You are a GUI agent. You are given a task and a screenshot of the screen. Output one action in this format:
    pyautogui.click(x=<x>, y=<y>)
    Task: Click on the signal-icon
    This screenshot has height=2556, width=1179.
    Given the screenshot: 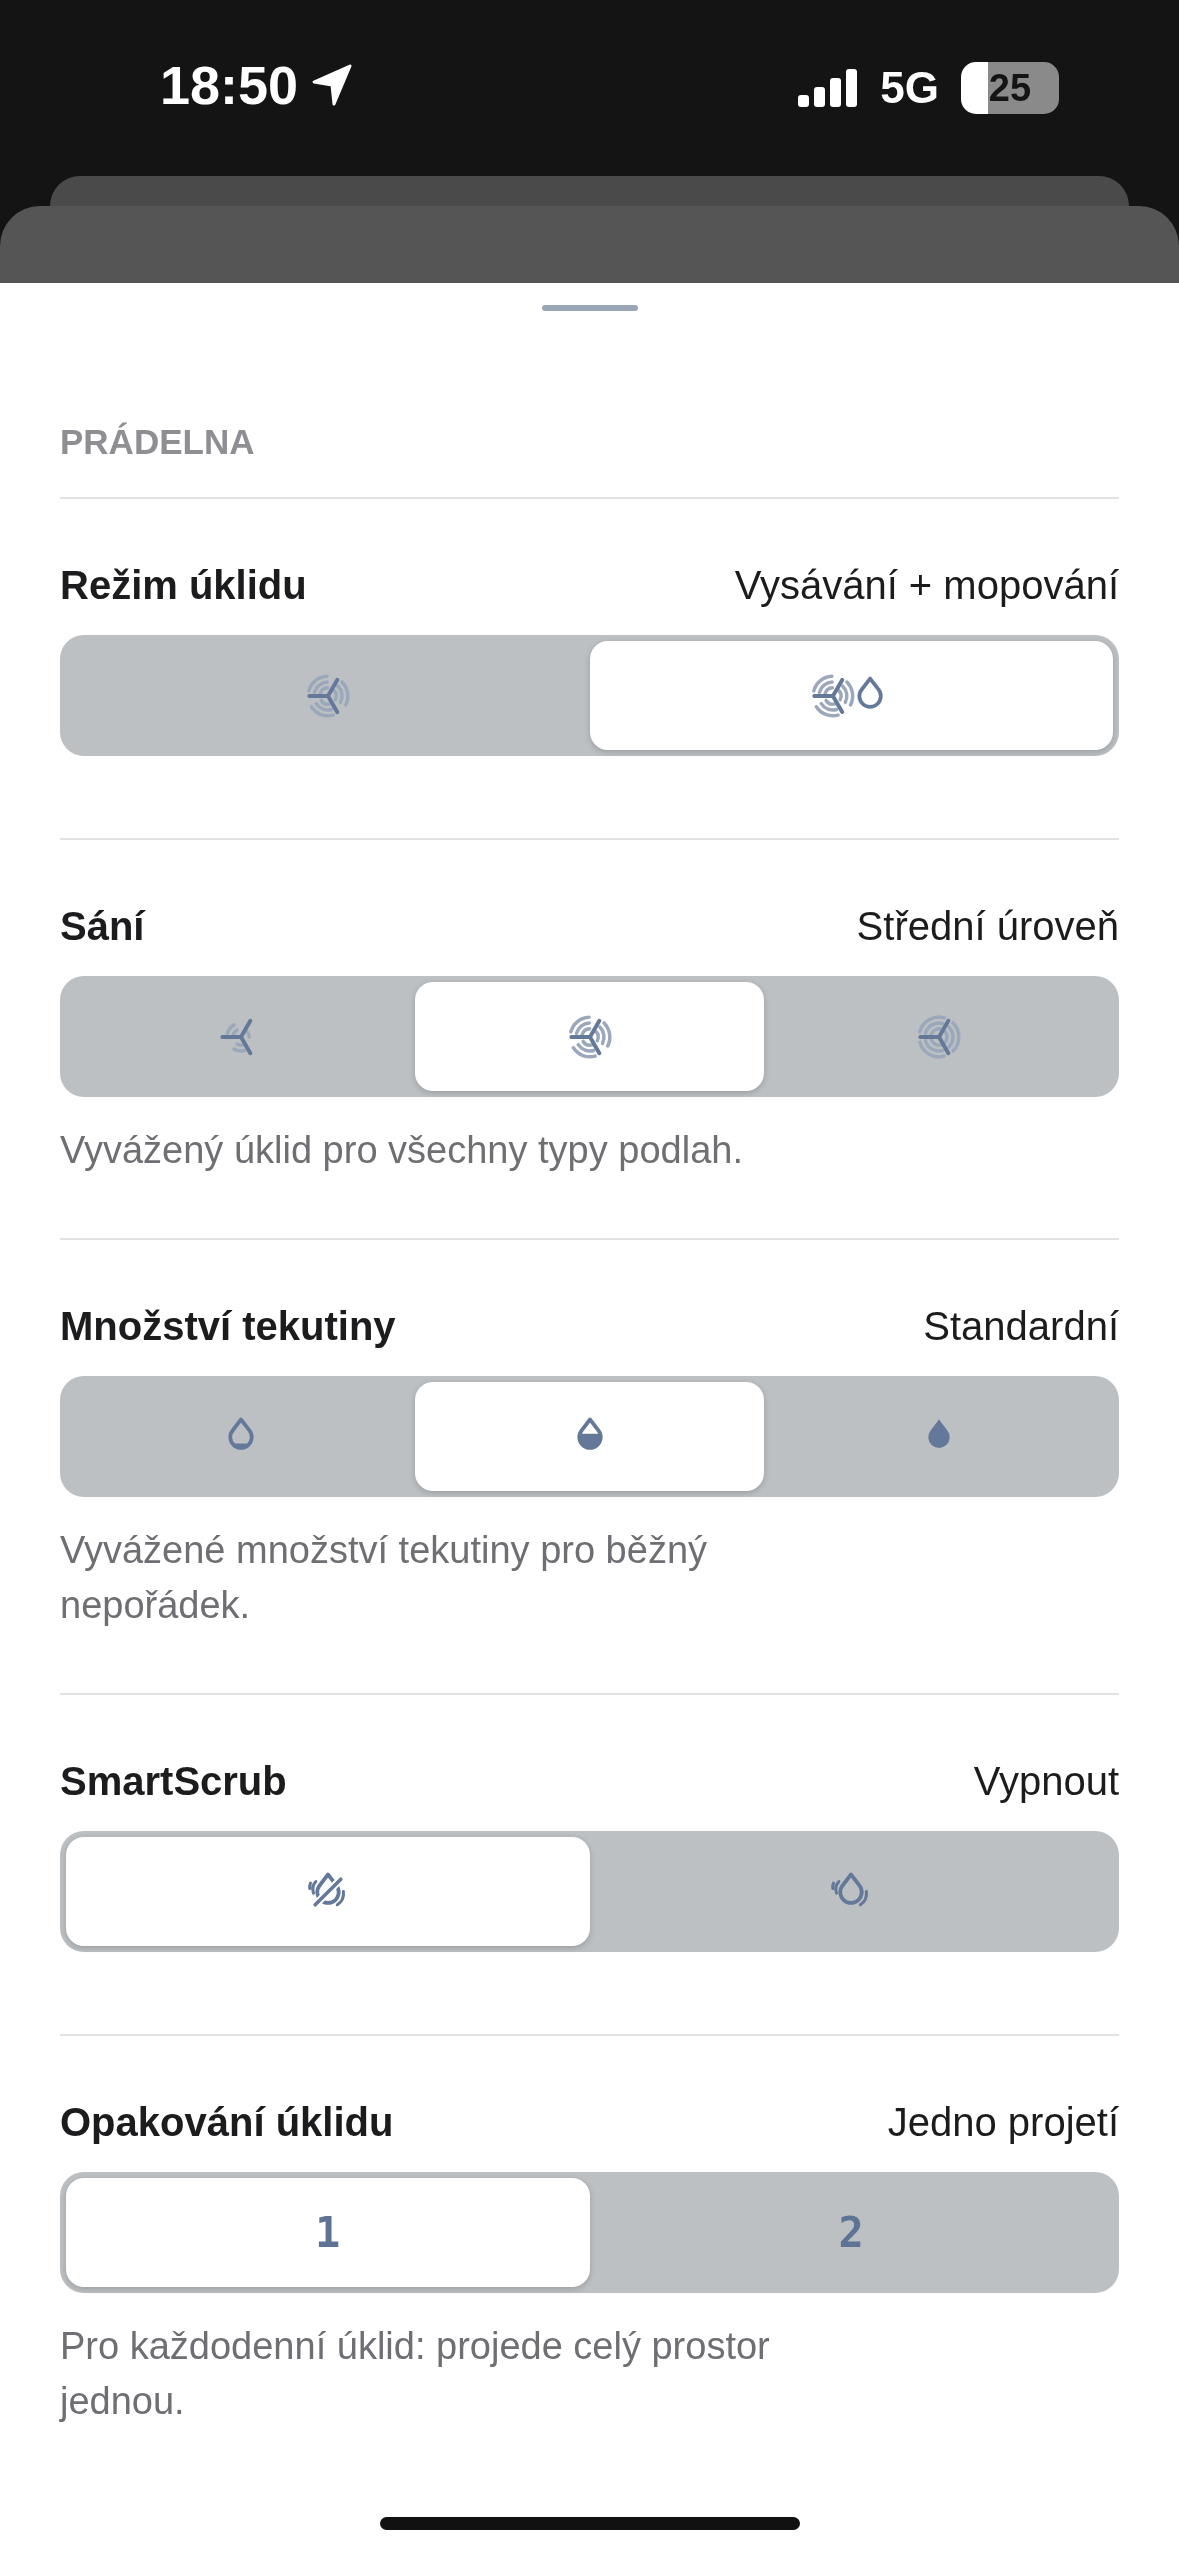 What is the action you would take?
    pyautogui.click(x=828, y=88)
    